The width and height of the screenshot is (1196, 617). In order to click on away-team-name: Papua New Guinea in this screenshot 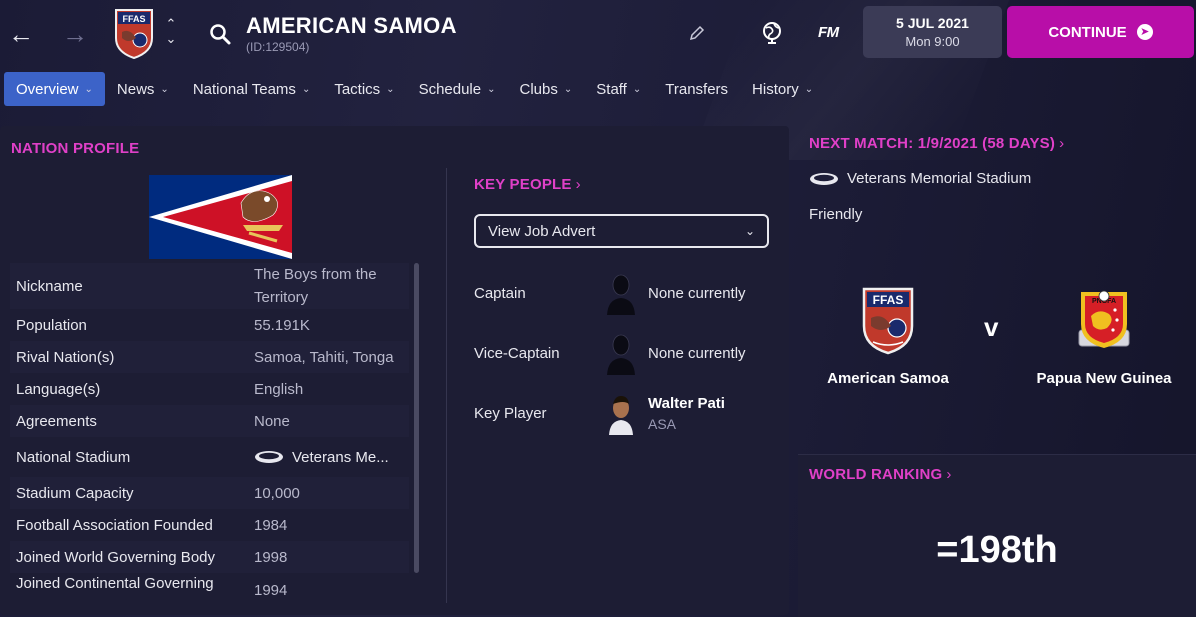, I will do `click(1104, 378)`.